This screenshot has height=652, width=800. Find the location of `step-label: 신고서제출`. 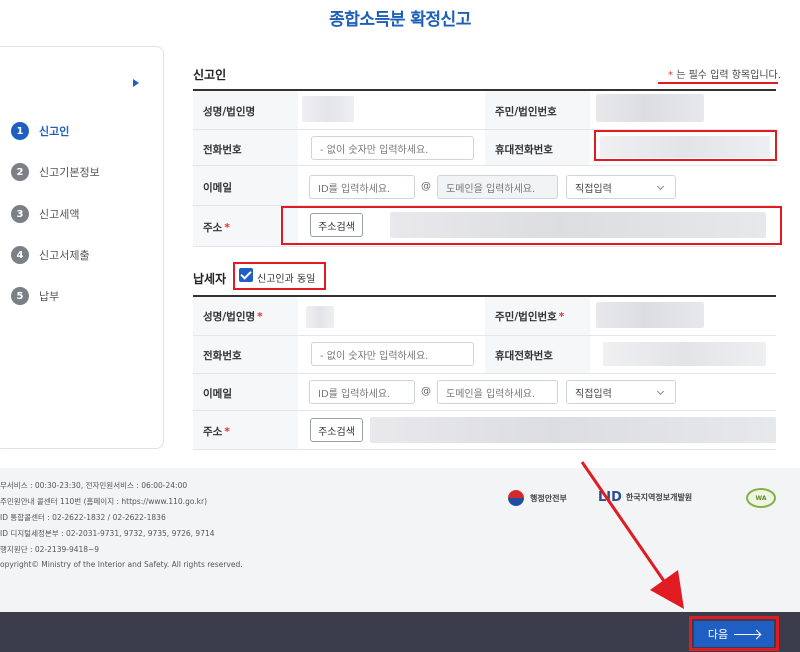

step-label: 신고서제출 is located at coordinates (64, 255).